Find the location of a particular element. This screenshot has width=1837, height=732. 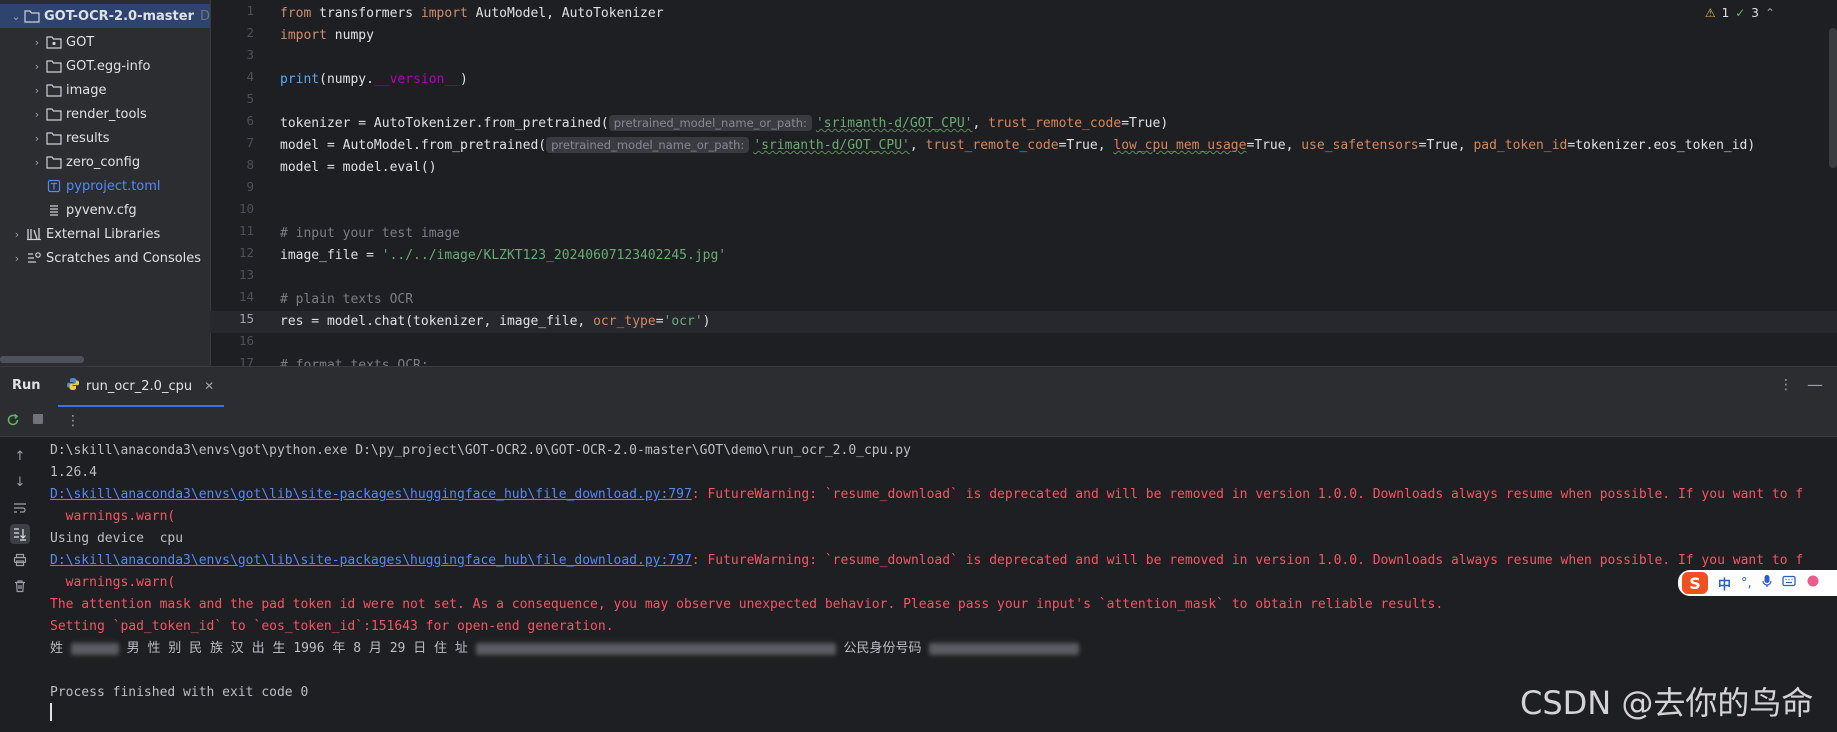

code-line-17: # format texts OCR: is located at coordinates (354, 362).